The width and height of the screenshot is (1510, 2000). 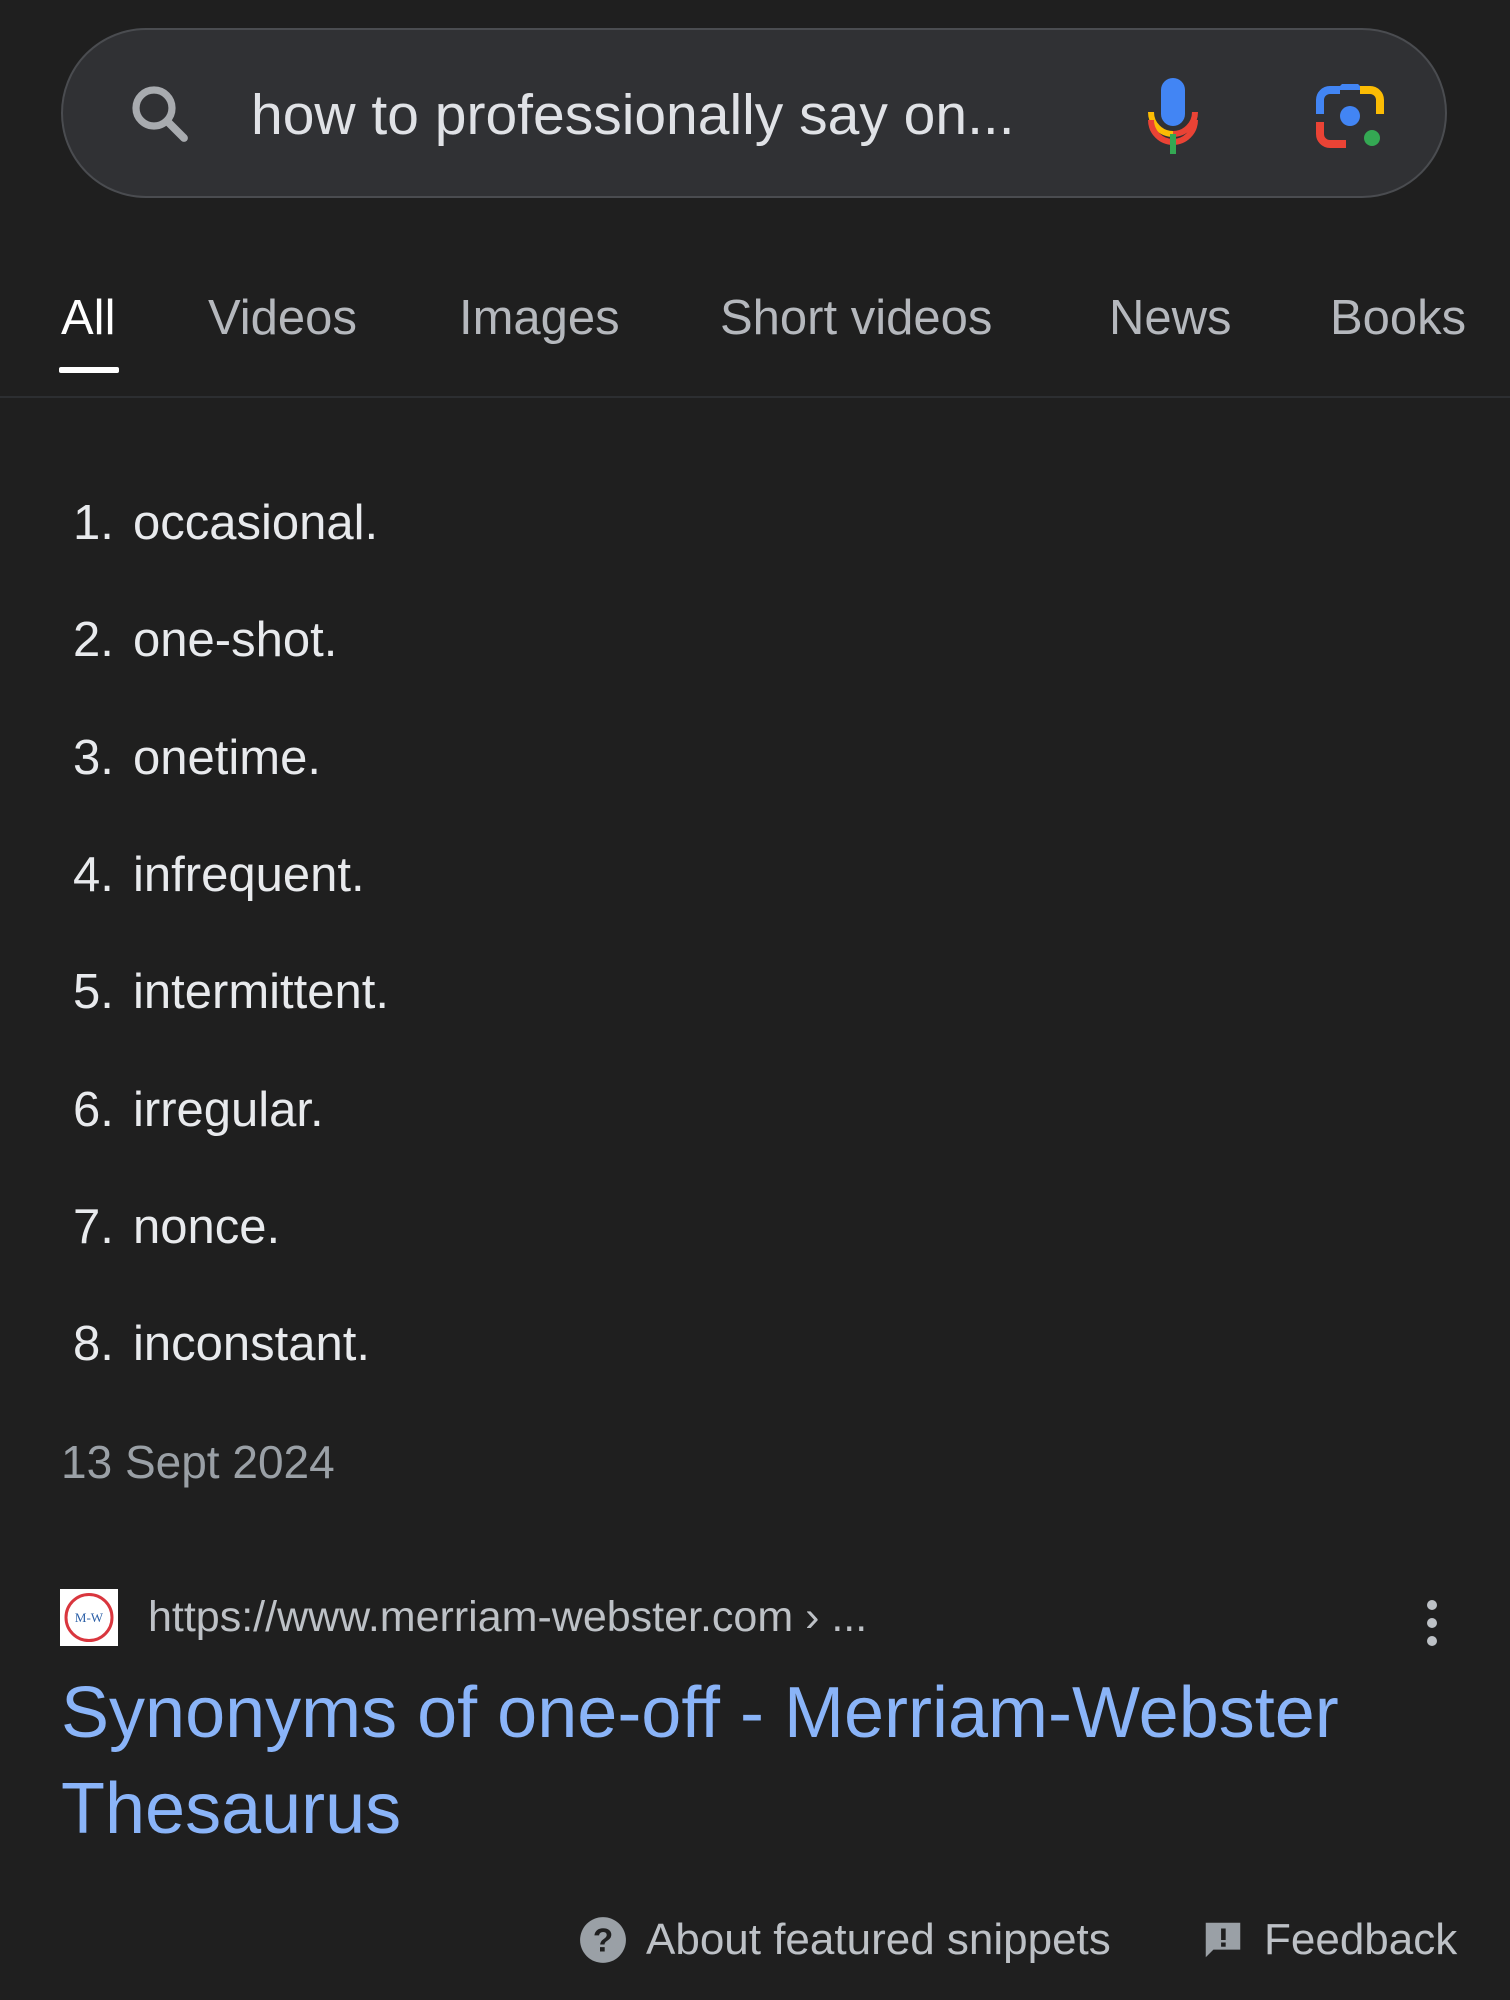 I want to click on merriam-webster-favicon: M-W, so click(x=89, y=1617).